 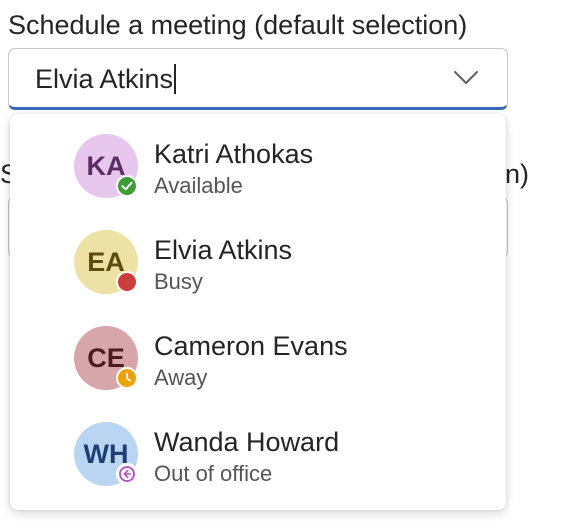 What do you see at coordinates (127, 186) in the screenshot?
I see `checkmark-icon` at bounding box center [127, 186].